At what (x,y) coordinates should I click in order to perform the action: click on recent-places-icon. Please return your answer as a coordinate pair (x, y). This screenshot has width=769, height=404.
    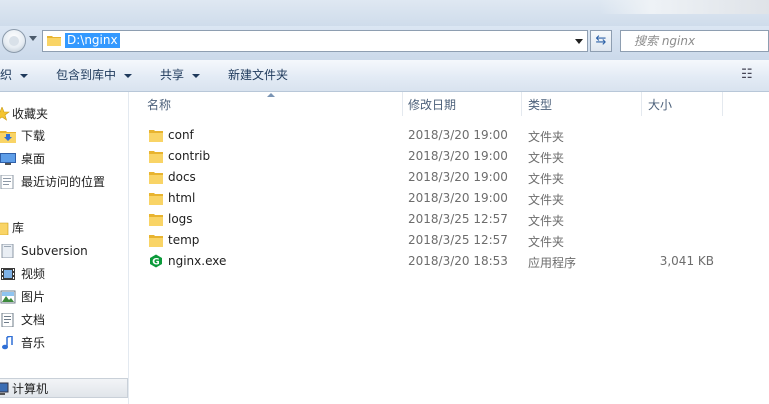
    Looking at the image, I should click on (7, 182).